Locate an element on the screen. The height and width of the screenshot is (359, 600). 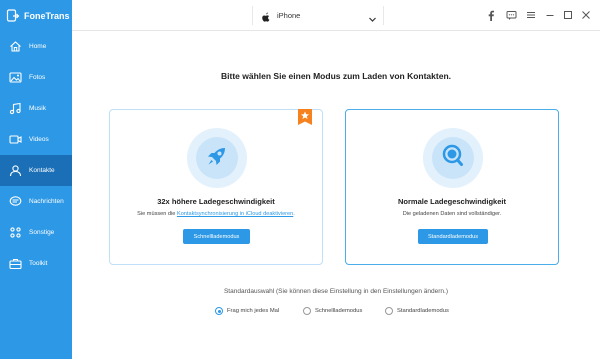
normal-mode-description: Die geladenen Daten sind vollständiger. is located at coordinates (452, 214).